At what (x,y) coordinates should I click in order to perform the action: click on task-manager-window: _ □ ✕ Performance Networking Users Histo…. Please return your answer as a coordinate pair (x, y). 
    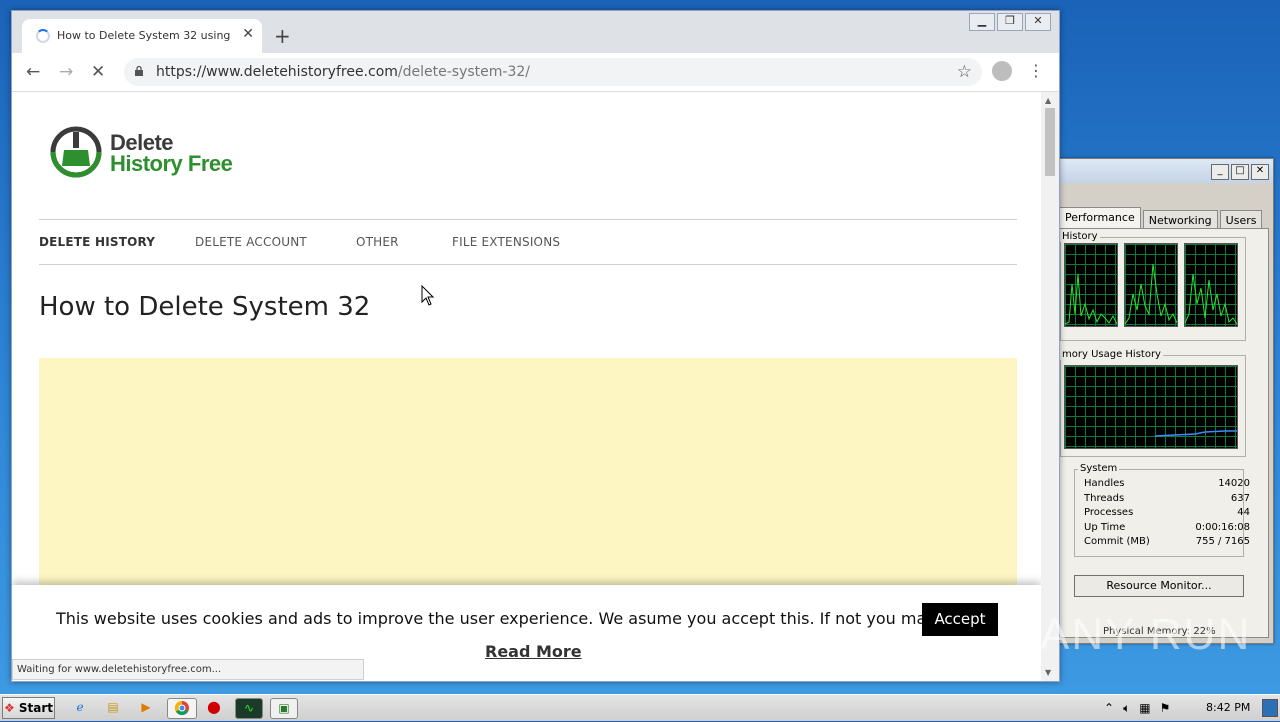
    Looking at the image, I should click on (1162, 401).